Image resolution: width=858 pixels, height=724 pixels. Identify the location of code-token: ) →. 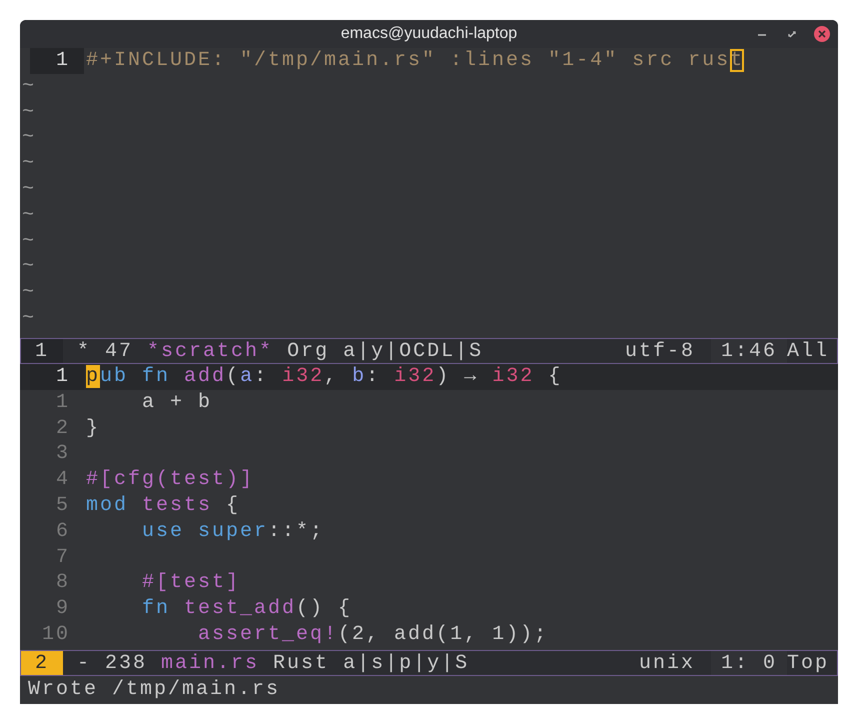
(458, 376).